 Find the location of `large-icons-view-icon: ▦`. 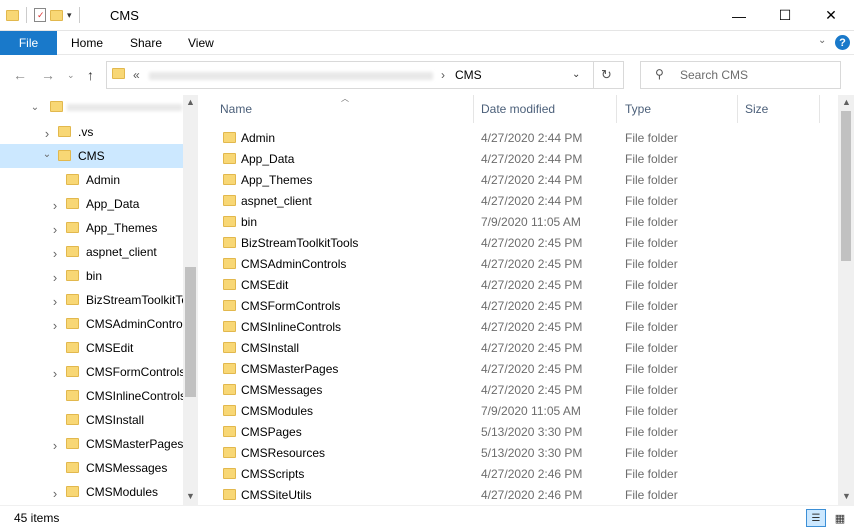

large-icons-view-icon: ▦ is located at coordinates (840, 518).